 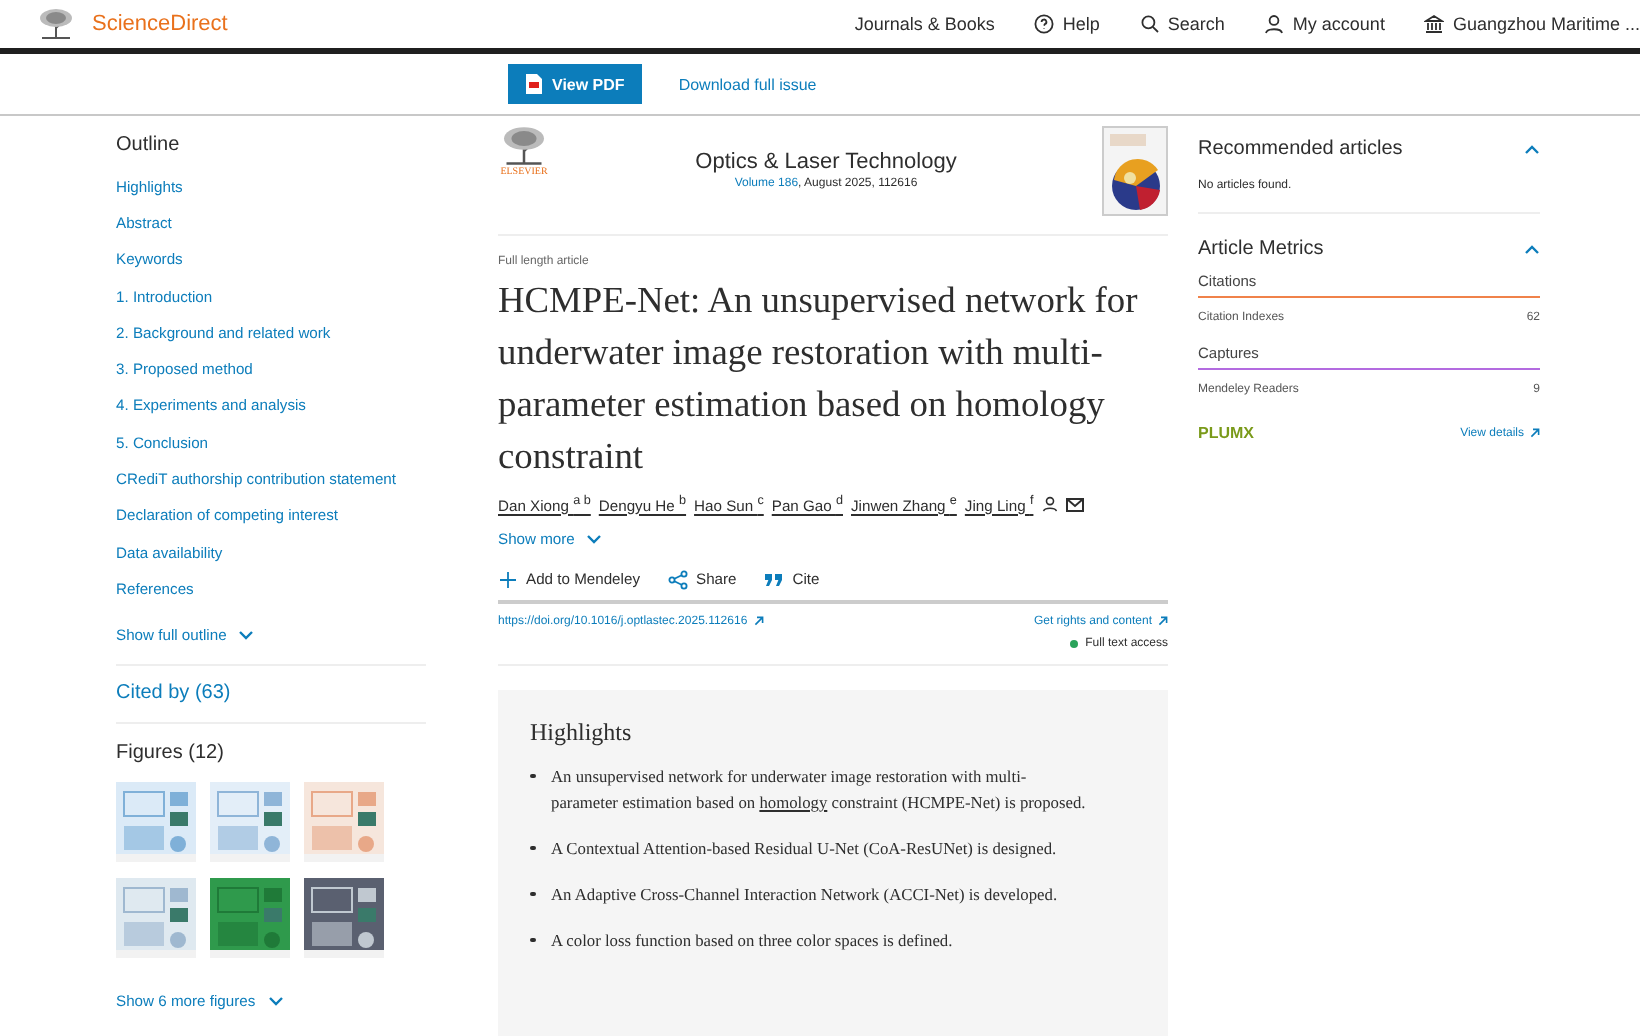 What do you see at coordinates (1074, 504) in the screenshot?
I see `mail-icon` at bounding box center [1074, 504].